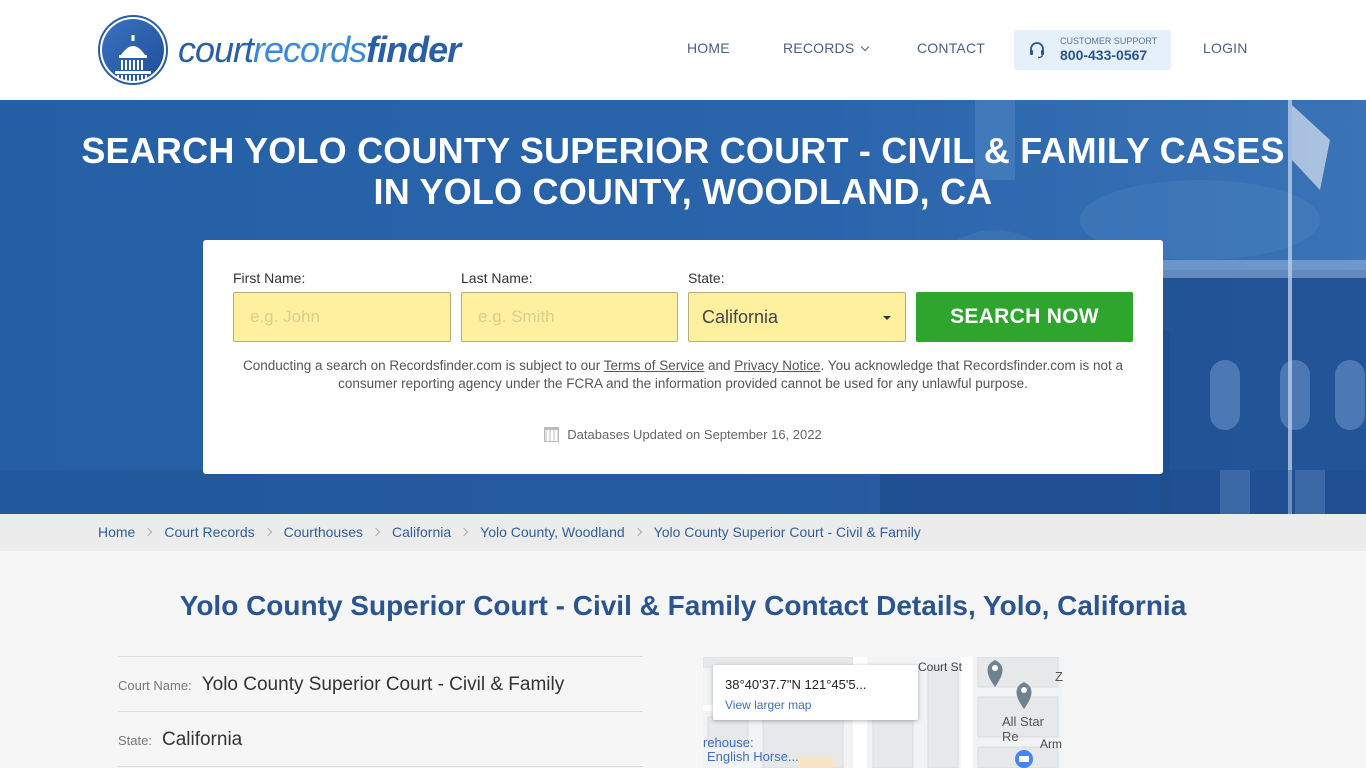 The width and height of the screenshot is (1366, 768). Describe the element at coordinates (269, 278) in the screenshot. I see `first-name-label: First Name:` at that location.